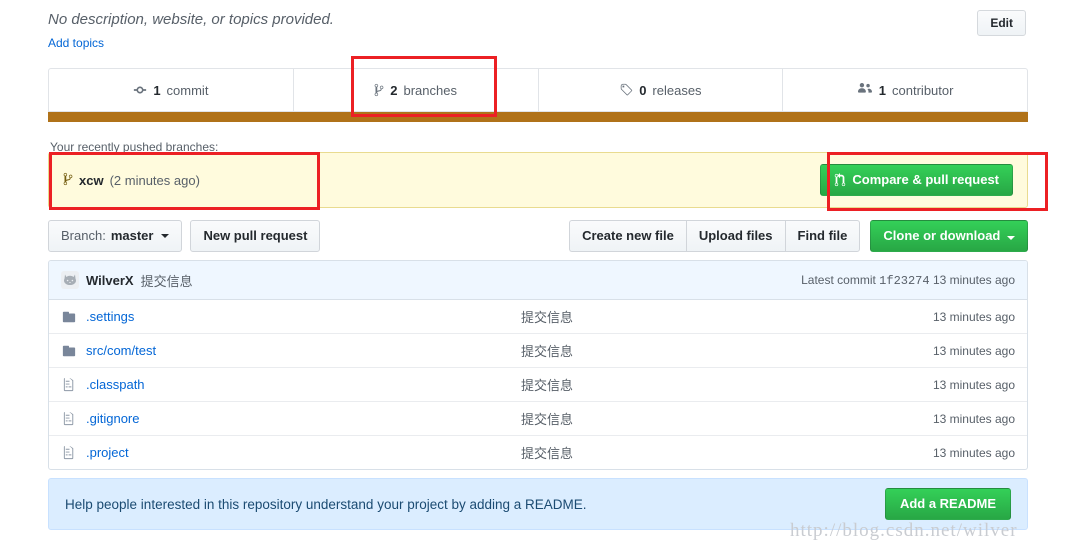 Image resolution: width=1074 pixels, height=551 pixels. What do you see at coordinates (187, 90) in the screenshot?
I see `stat-commits-label: commit` at bounding box center [187, 90].